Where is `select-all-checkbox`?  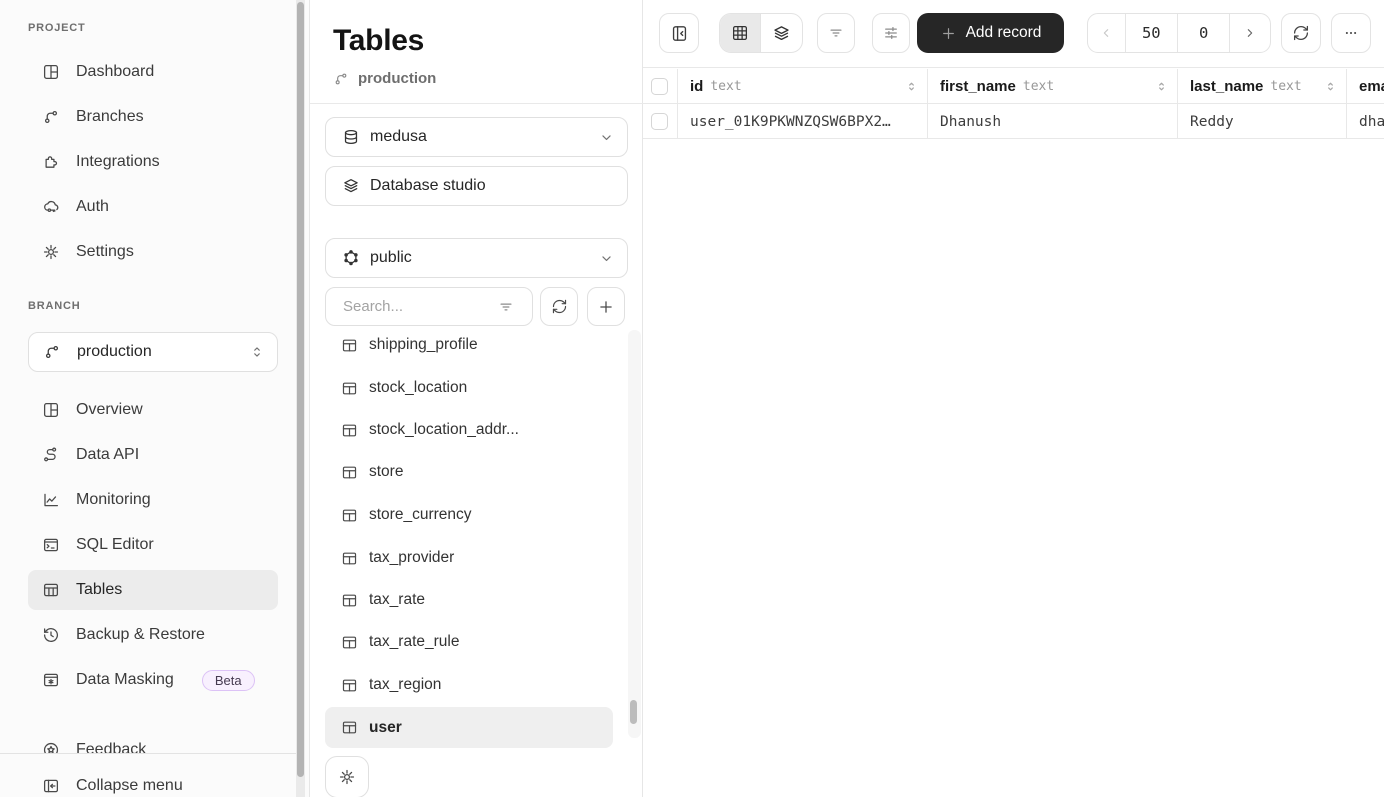 select-all-checkbox is located at coordinates (659, 86).